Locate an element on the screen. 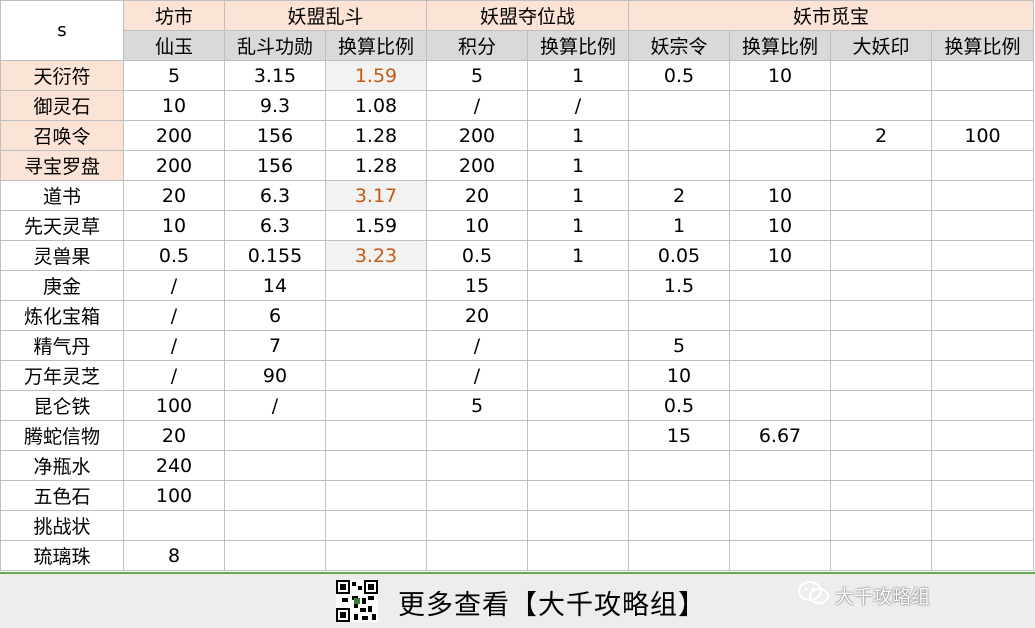  table-cell: 0.155 is located at coordinates (275, 255).